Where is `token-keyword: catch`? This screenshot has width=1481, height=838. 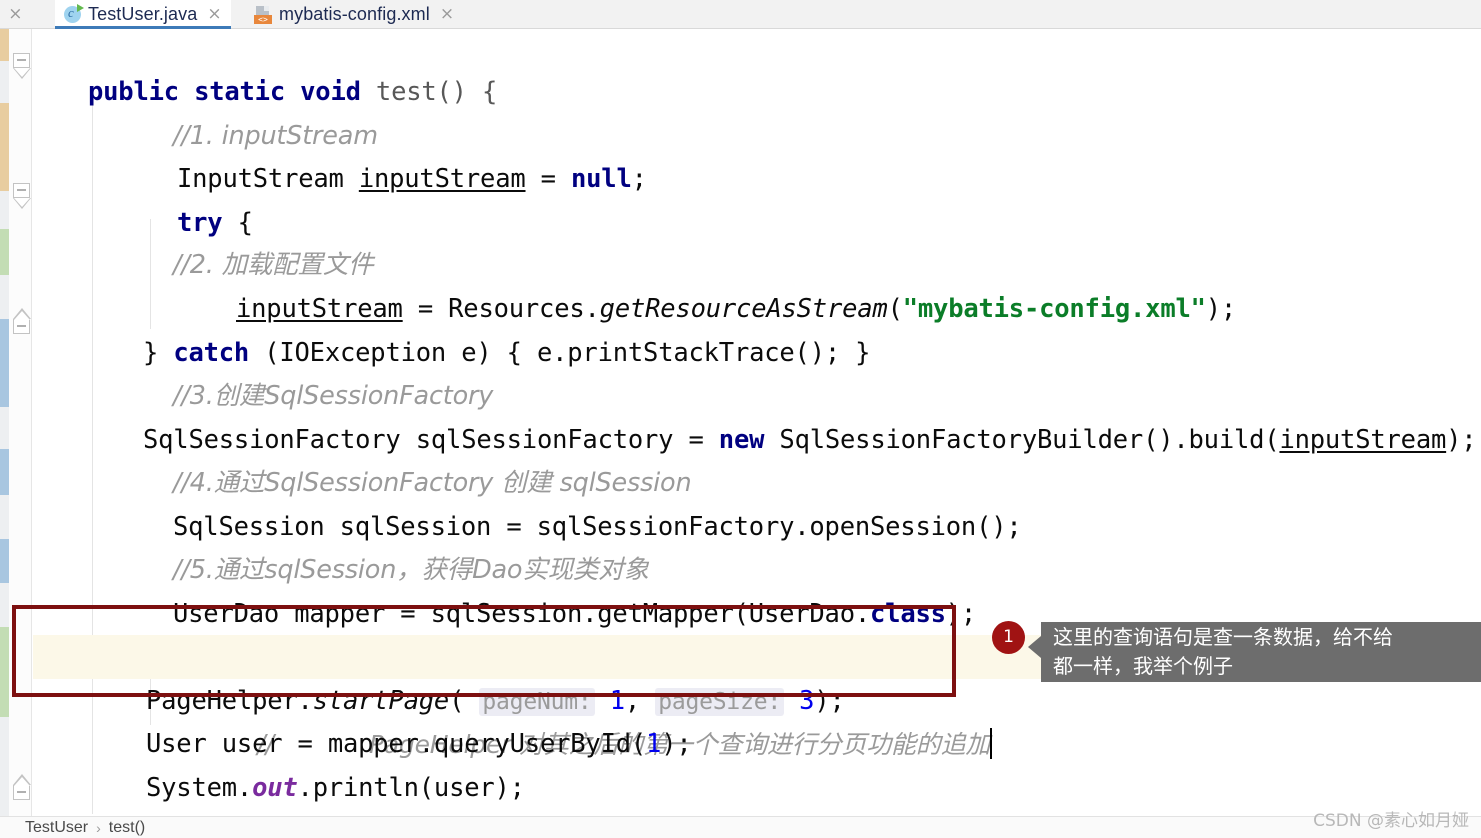
token-keyword: catch is located at coordinates (211, 353).